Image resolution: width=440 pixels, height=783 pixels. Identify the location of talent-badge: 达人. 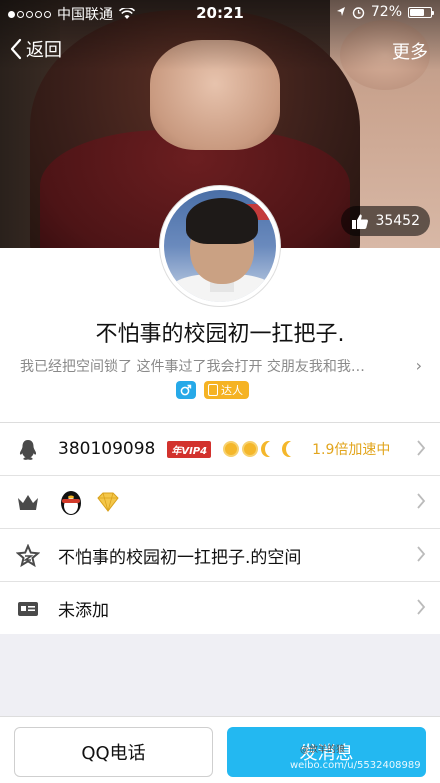
(226, 390).